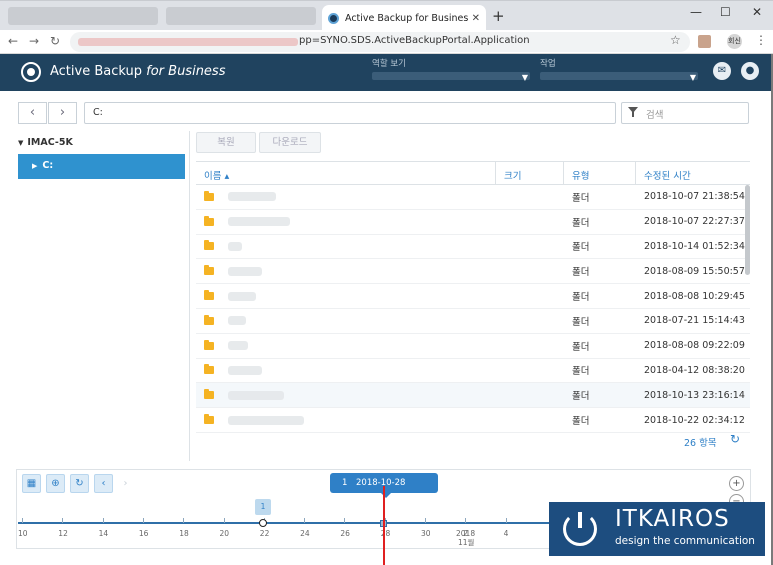 This screenshot has width=773, height=565. What do you see at coordinates (79, 483) in the screenshot?
I see `refresh-timeline-icon: ↻` at bounding box center [79, 483].